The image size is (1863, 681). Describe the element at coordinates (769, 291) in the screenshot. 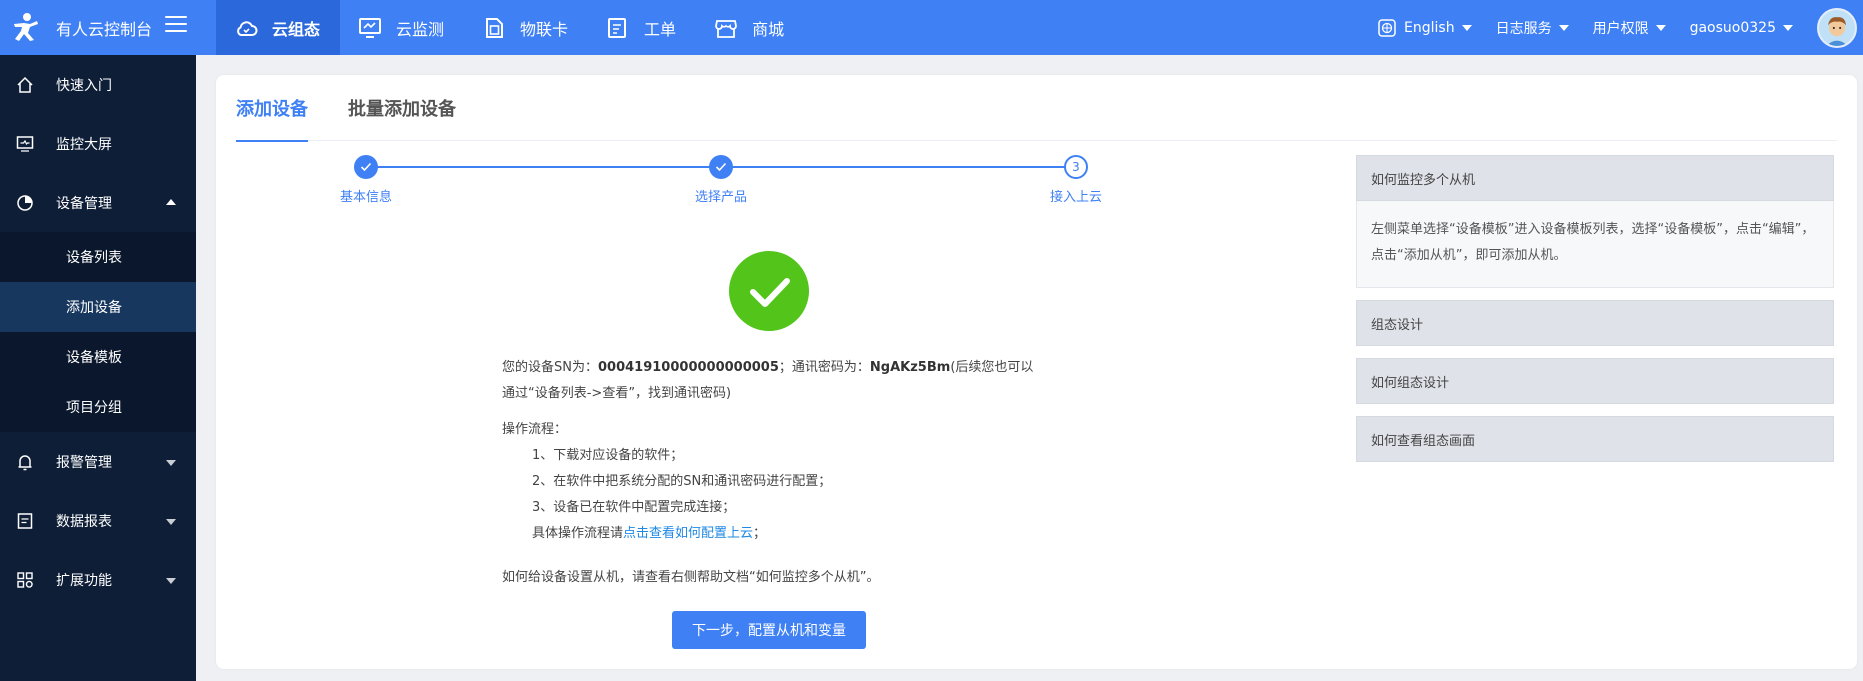

I see `success-check-icon` at that location.